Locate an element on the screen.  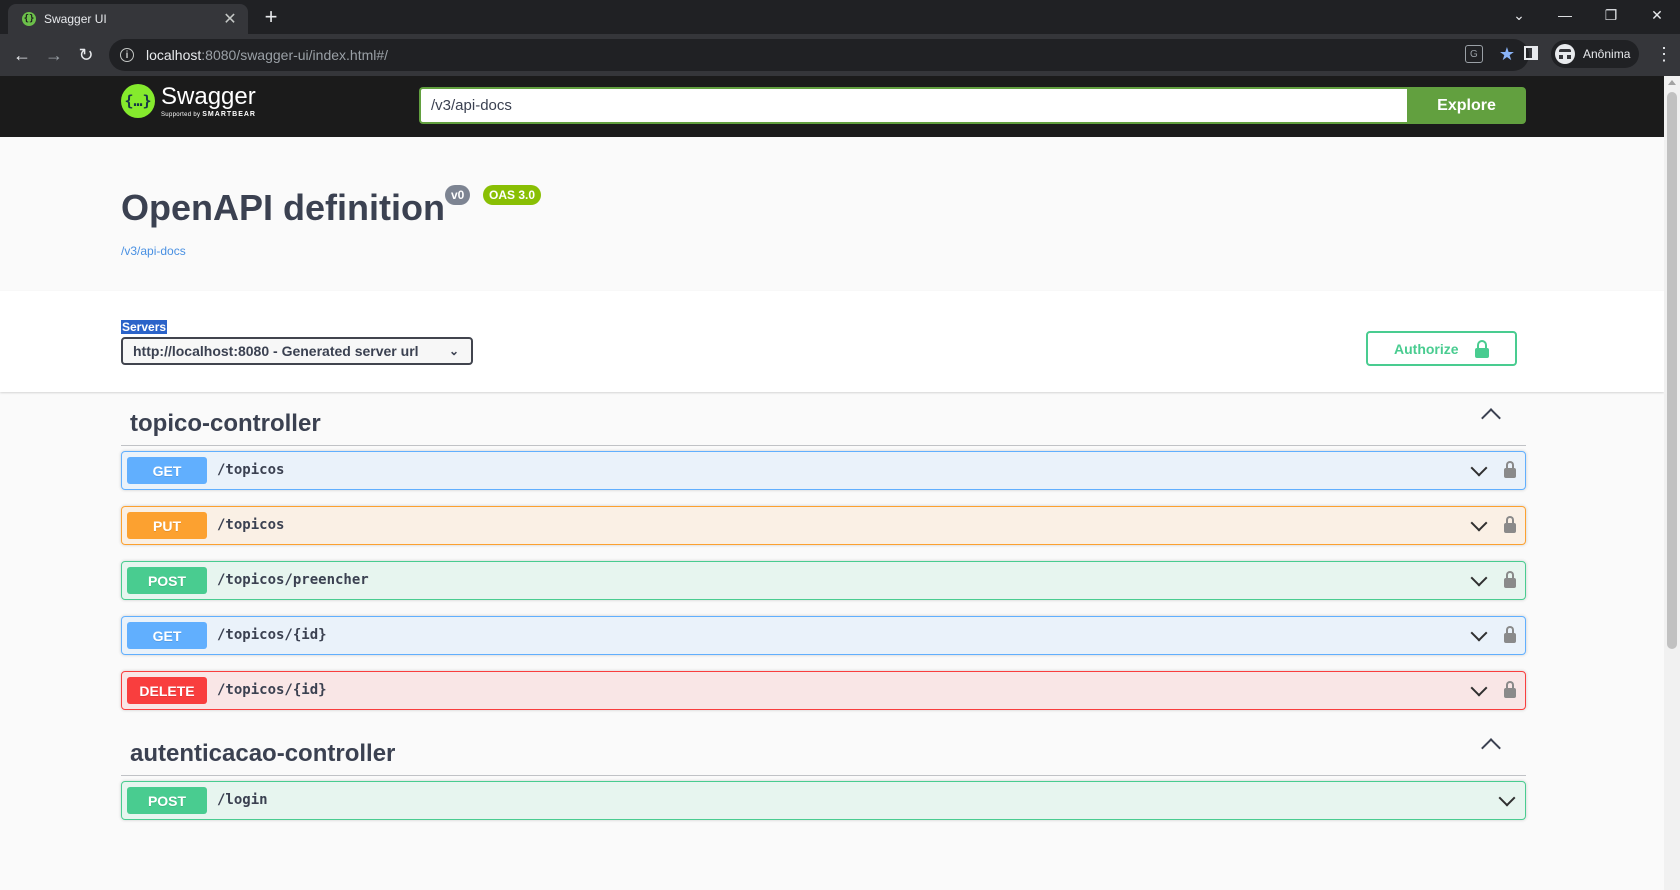
operation-path: /login is located at coordinates (242, 800).